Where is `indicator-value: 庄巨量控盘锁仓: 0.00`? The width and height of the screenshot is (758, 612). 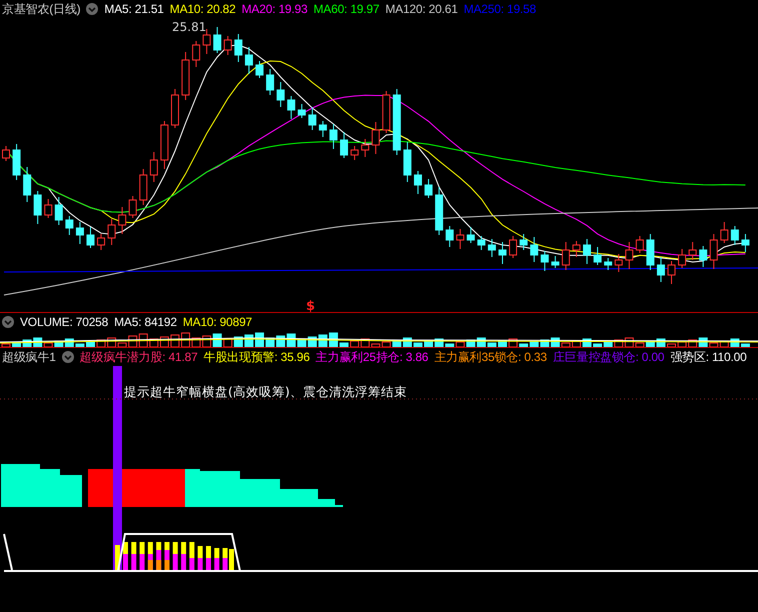
indicator-value: 庄巨量控盘锁仓: 0.00 is located at coordinates (608, 357).